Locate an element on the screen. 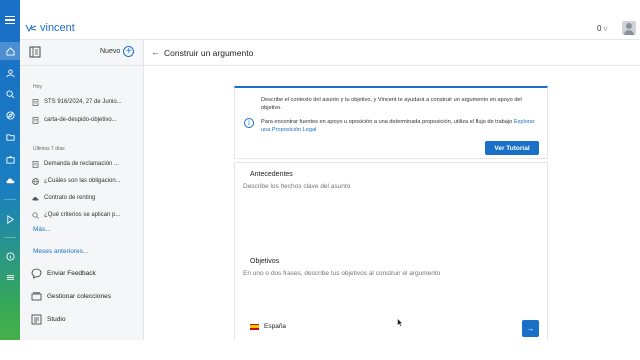  user-avatar is located at coordinates (629, 28).